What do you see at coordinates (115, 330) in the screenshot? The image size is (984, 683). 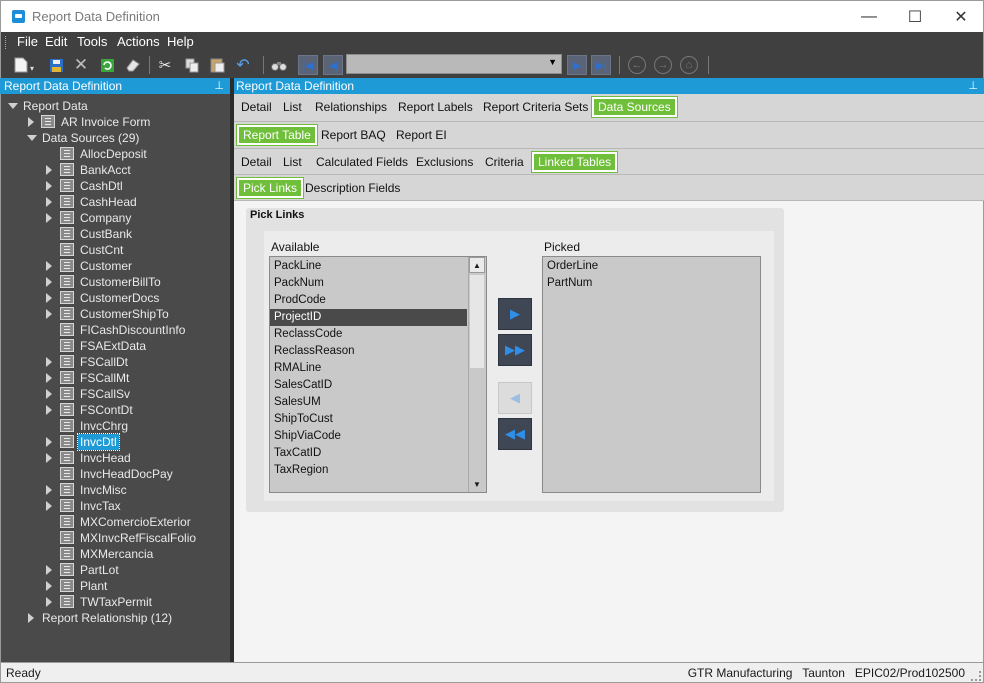 I see `tree-node-data-source: FICashDiscountInfo` at bounding box center [115, 330].